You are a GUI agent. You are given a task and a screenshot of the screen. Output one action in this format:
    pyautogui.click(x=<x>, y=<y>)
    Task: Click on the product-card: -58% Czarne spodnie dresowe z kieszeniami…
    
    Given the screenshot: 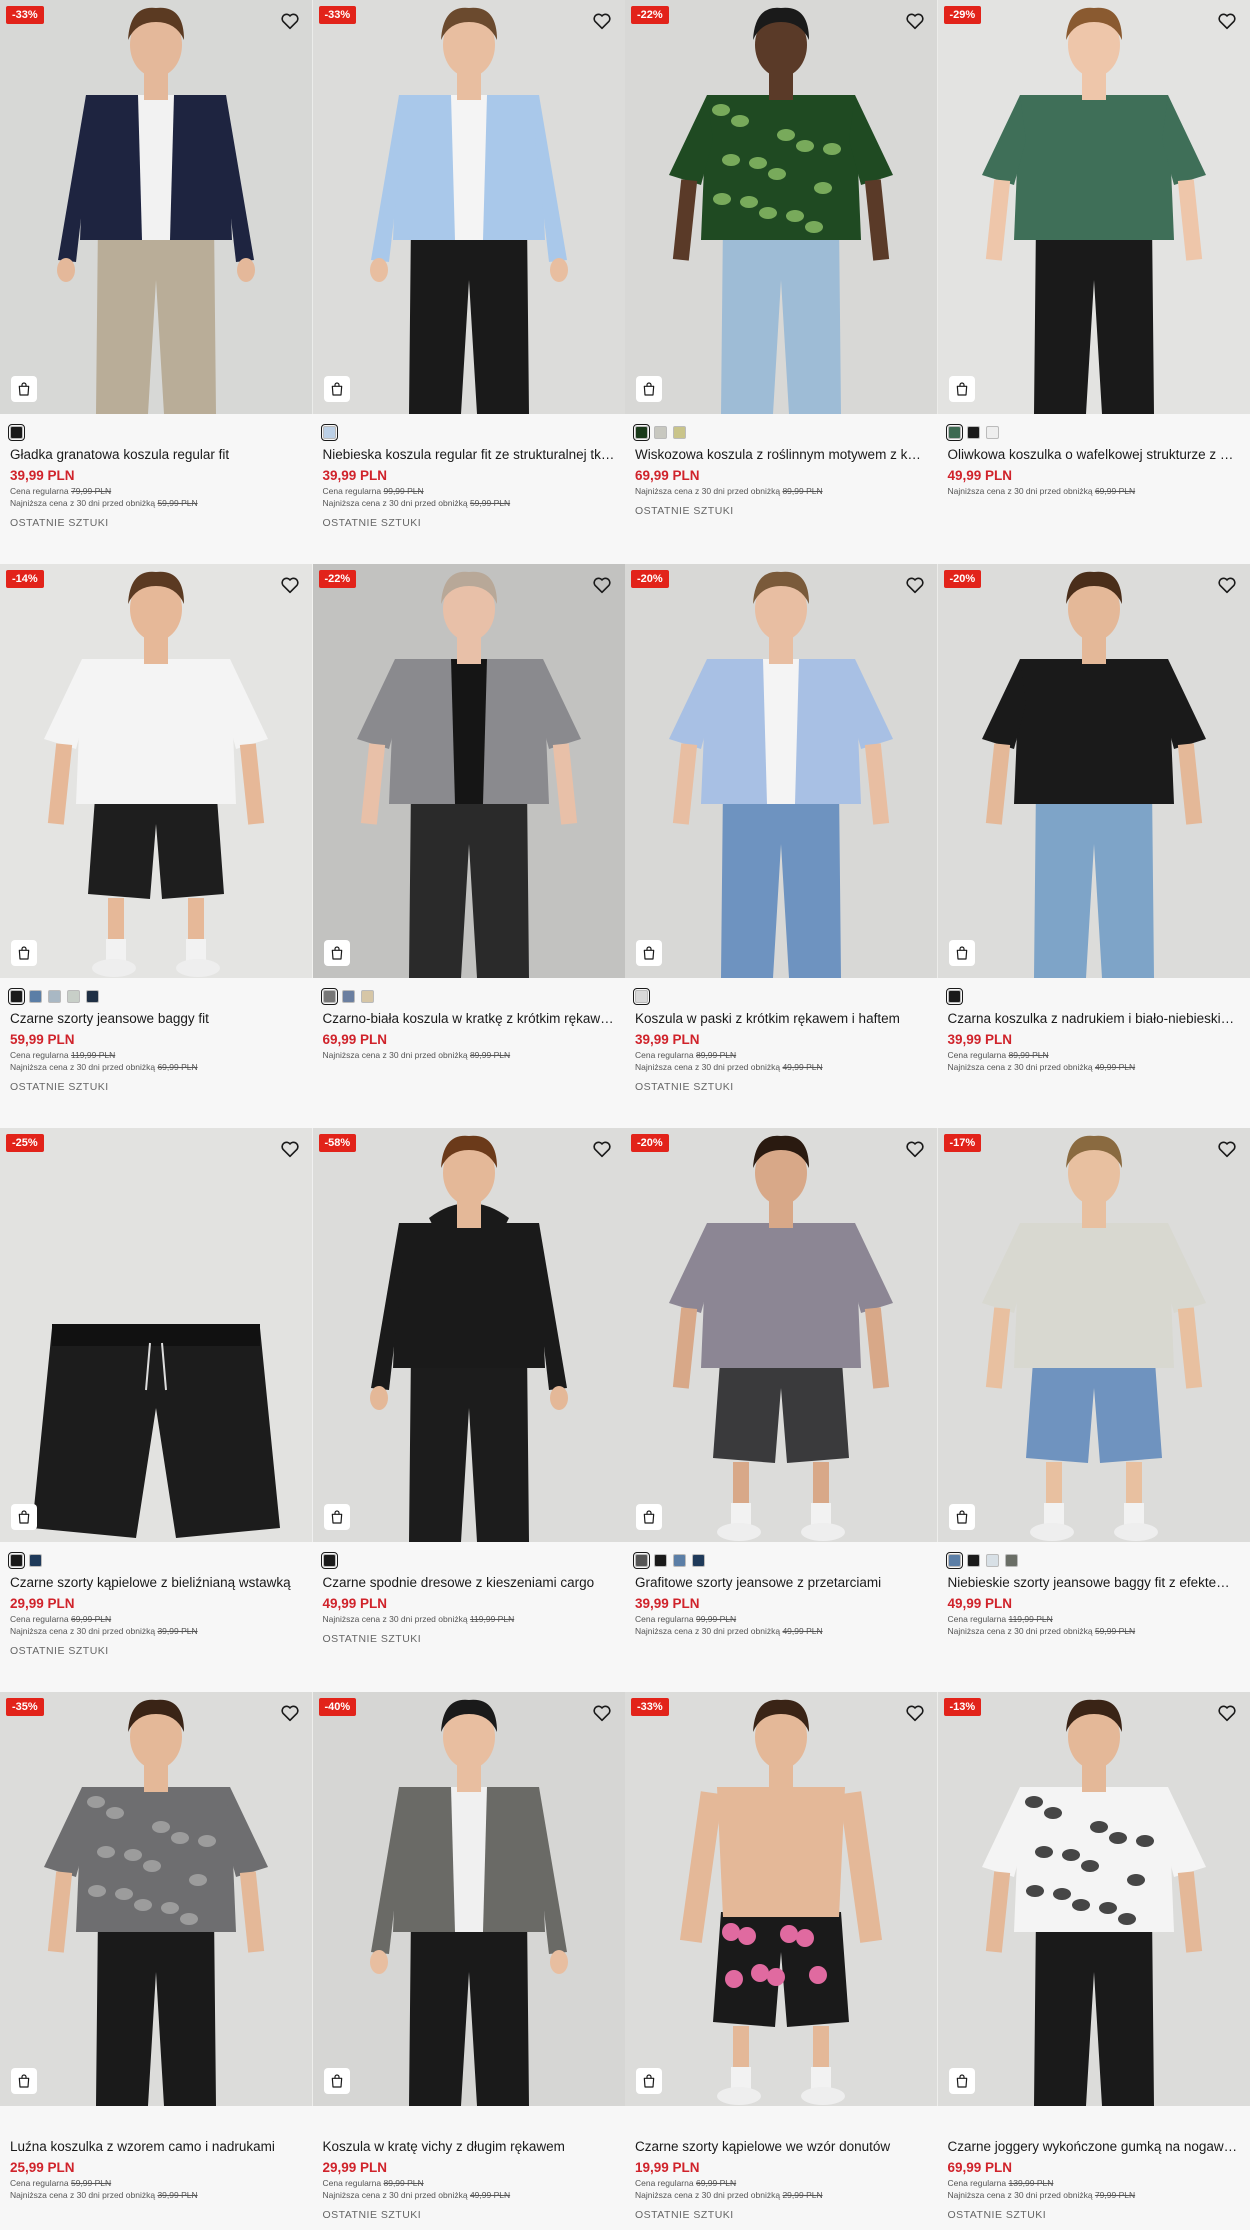 What is the action you would take?
    pyautogui.click(x=468, y=1410)
    